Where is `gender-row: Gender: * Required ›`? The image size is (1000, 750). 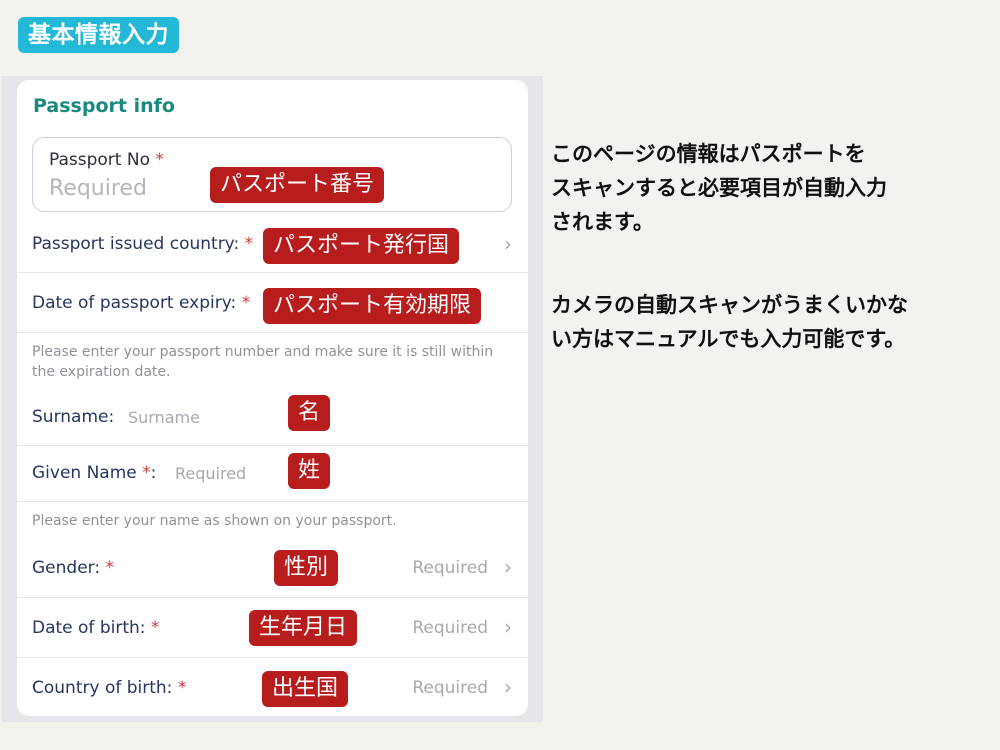
gender-row: Gender: * Required › is located at coordinates (272, 568).